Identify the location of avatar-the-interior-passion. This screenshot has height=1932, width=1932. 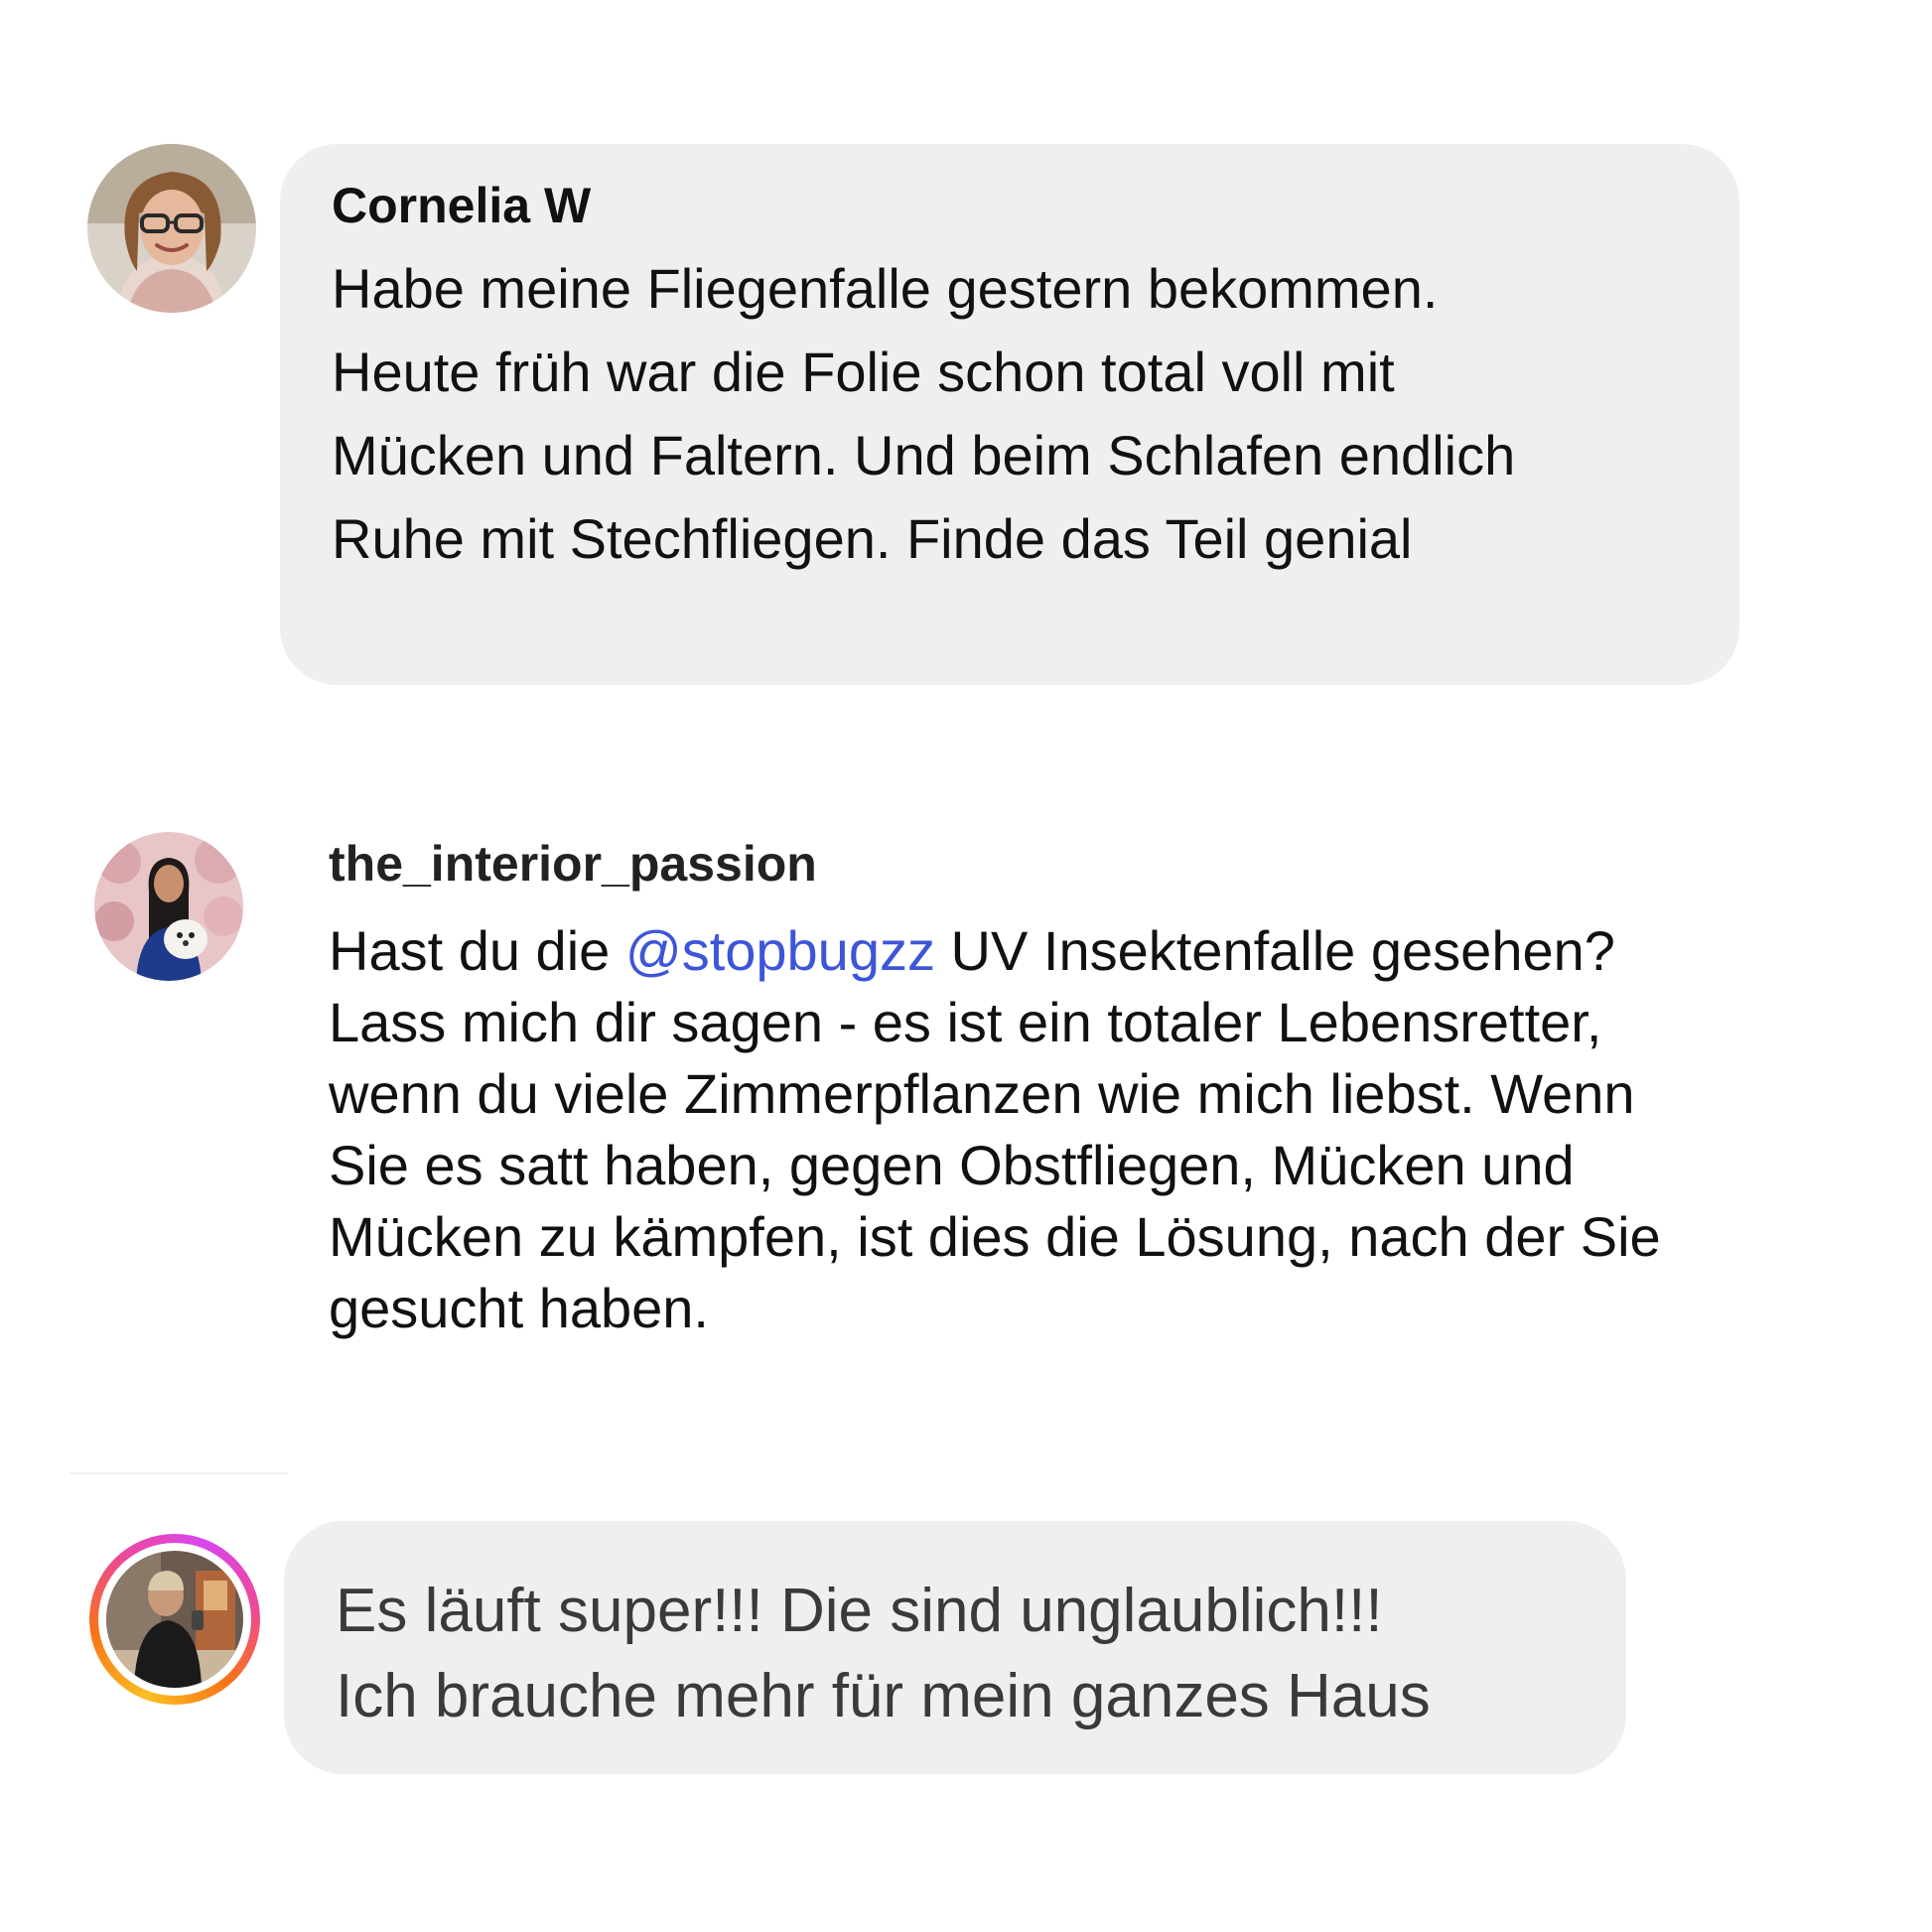
(168, 906).